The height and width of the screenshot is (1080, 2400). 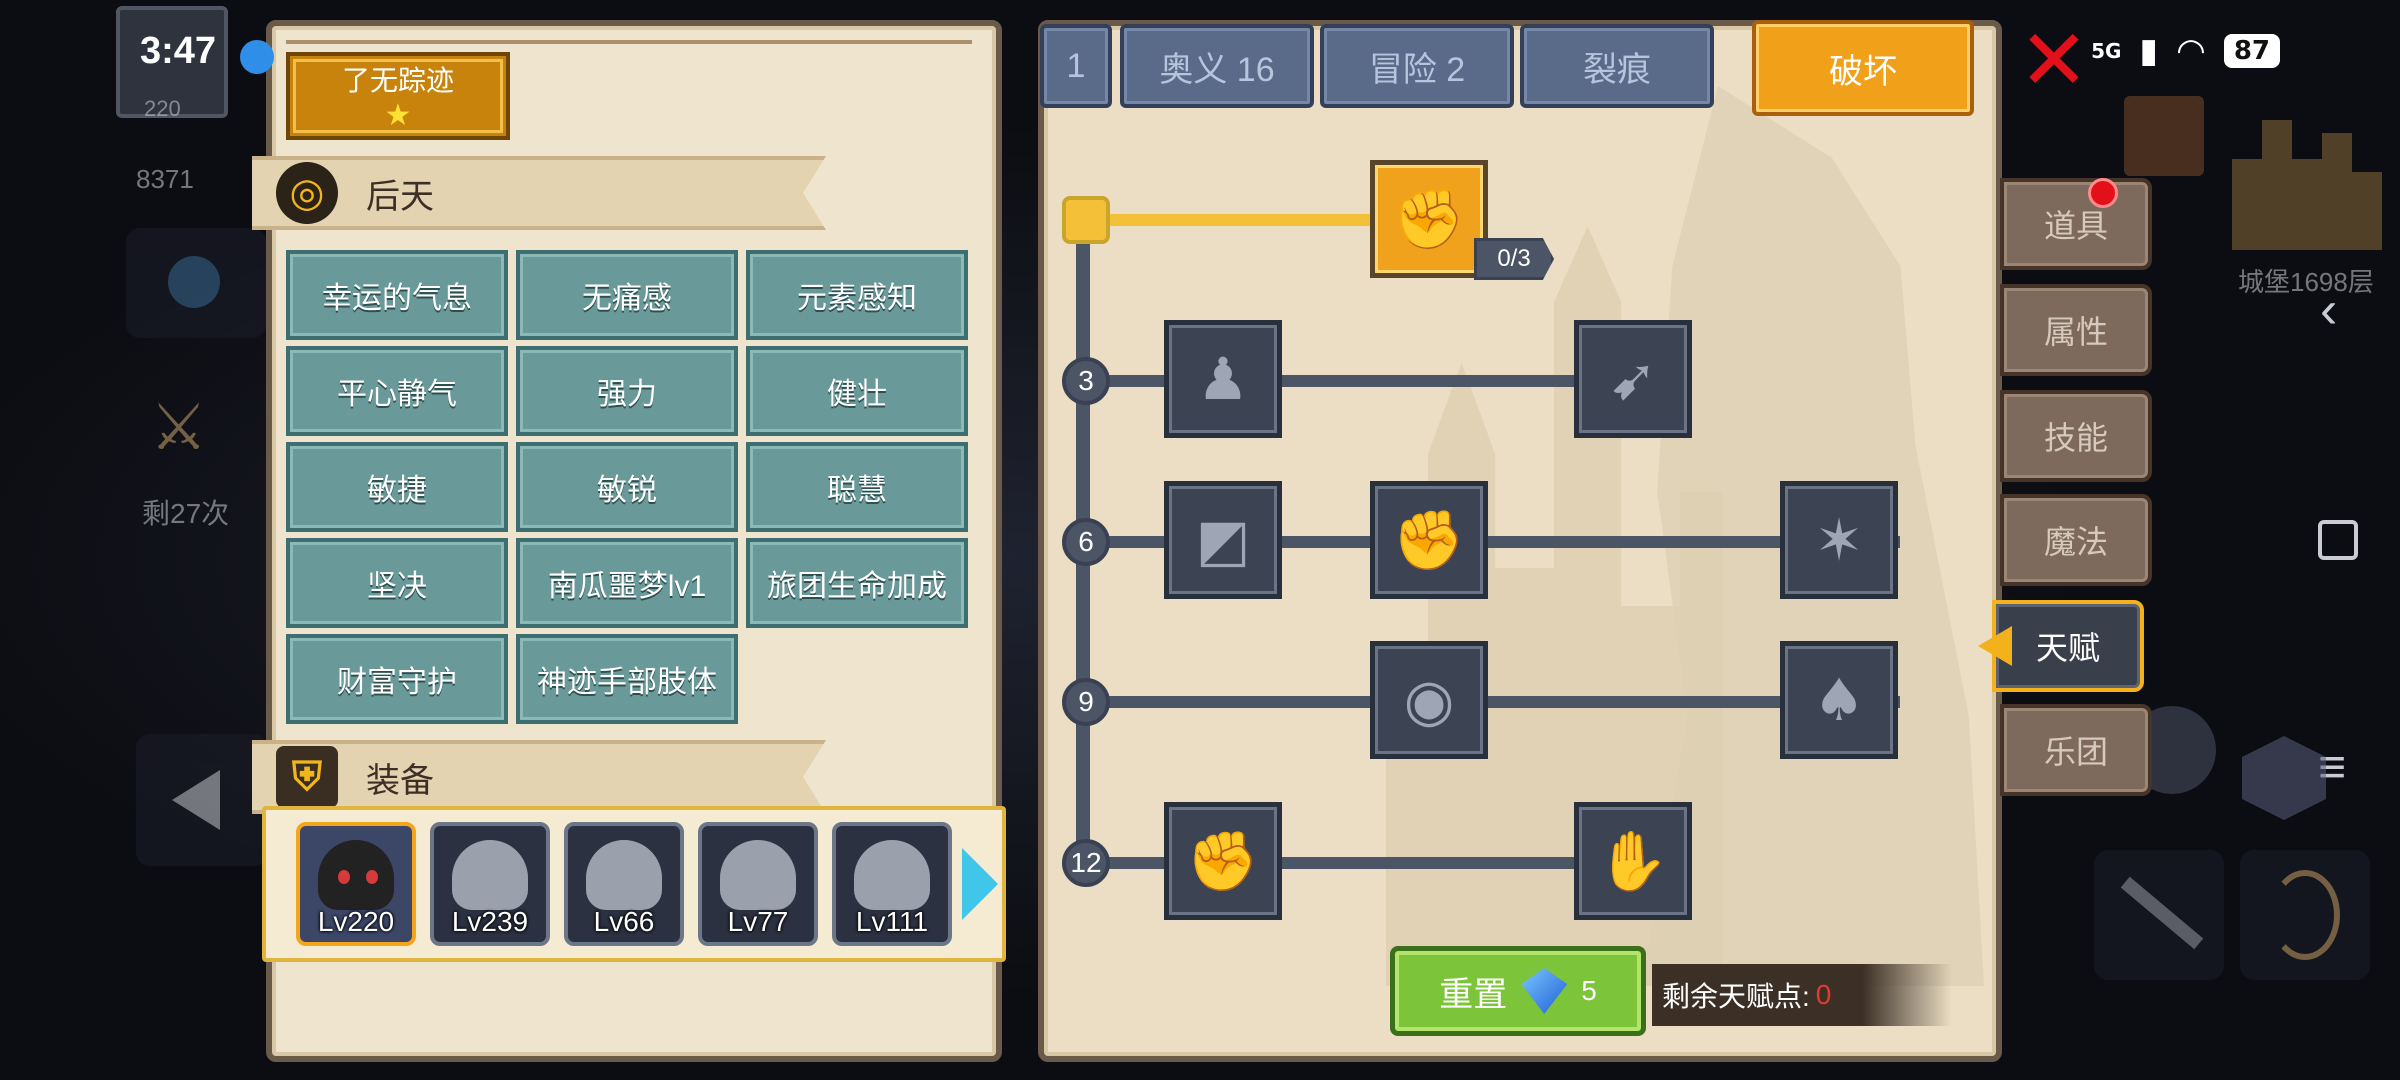 I want to click on armor-icon: ⛨, so click(x=307, y=777).